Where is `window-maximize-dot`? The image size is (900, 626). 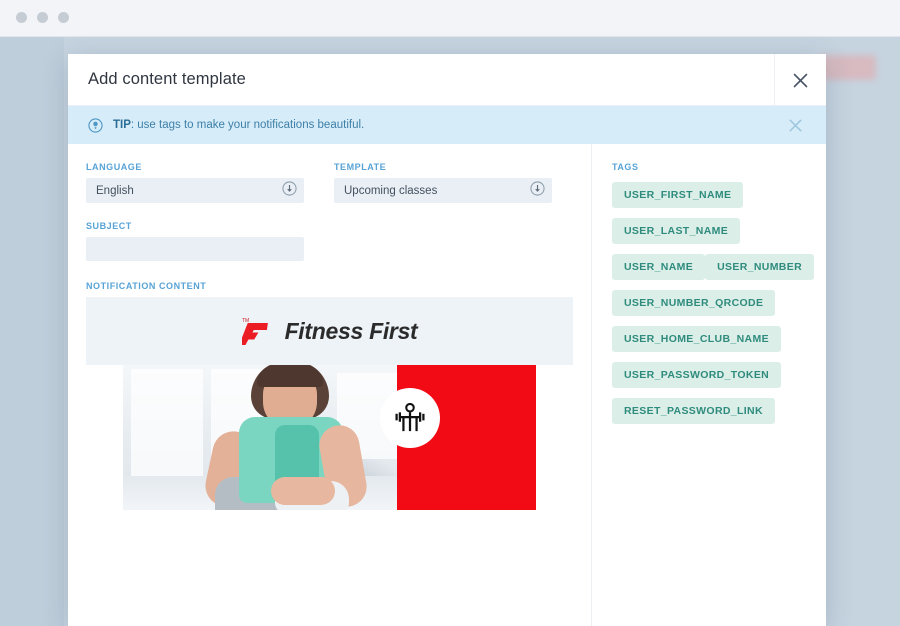
window-maximize-dot is located at coordinates (63, 17).